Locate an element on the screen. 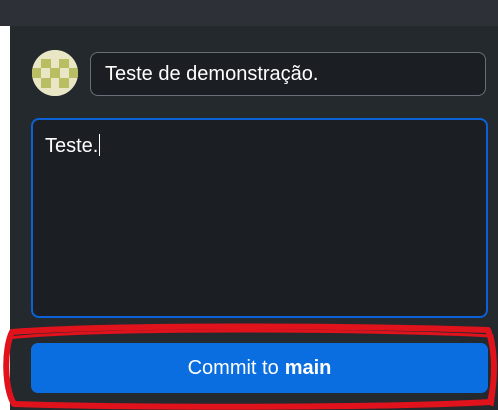 The width and height of the screenshot is (498, 410). window-top-bar is located at coordinates (249, 13).